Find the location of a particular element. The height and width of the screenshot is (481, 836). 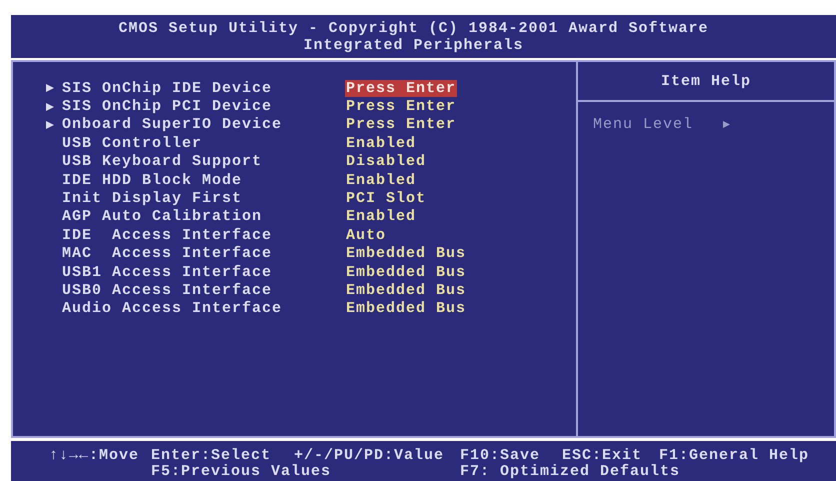

page-title: Integrated Peripherals is located at coordinates (413, 45).